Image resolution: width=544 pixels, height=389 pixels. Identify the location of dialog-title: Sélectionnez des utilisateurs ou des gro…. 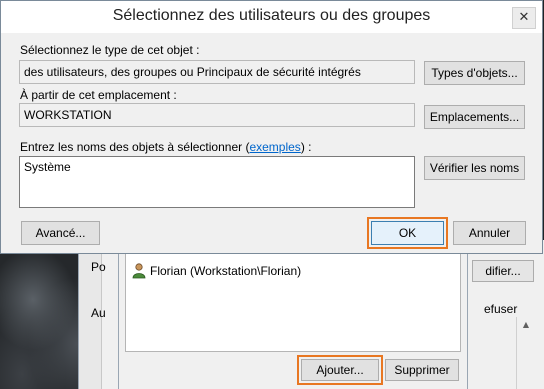
(271, 15).